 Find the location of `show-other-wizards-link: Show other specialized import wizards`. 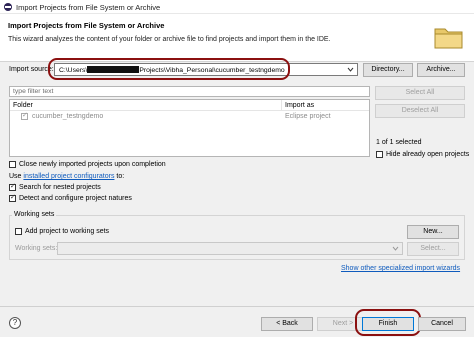

show-other-wizards-link: Show other specialized import wizards is located at coordinates (400, 268).